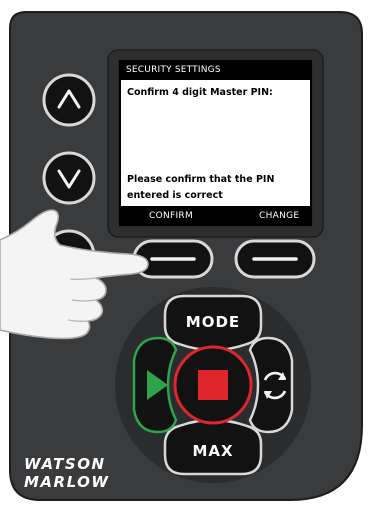  I want to click on confirm-softkey-label: CONFIRM, so click(171, 216).